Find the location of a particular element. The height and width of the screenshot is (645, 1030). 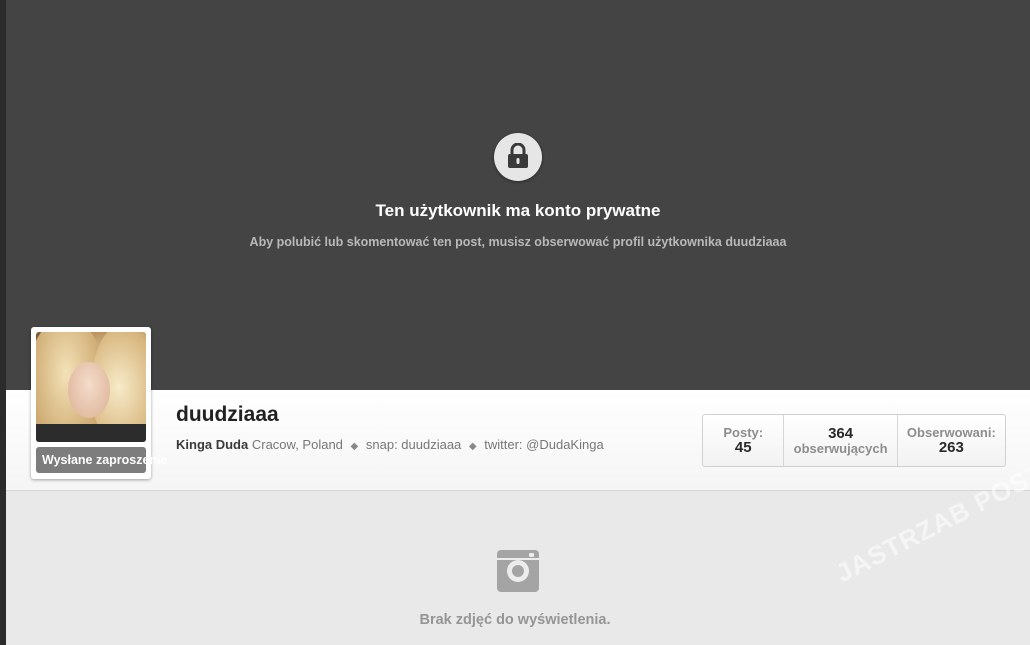

stat-following: Obserwowani: 263 is located at coordinates (950, 440).